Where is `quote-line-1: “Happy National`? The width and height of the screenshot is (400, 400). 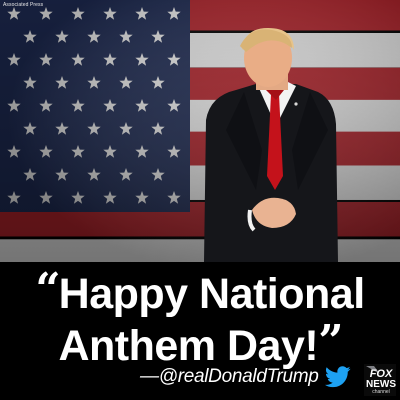 quote-line-1: “Happy National is located at coordinates (200, 291).